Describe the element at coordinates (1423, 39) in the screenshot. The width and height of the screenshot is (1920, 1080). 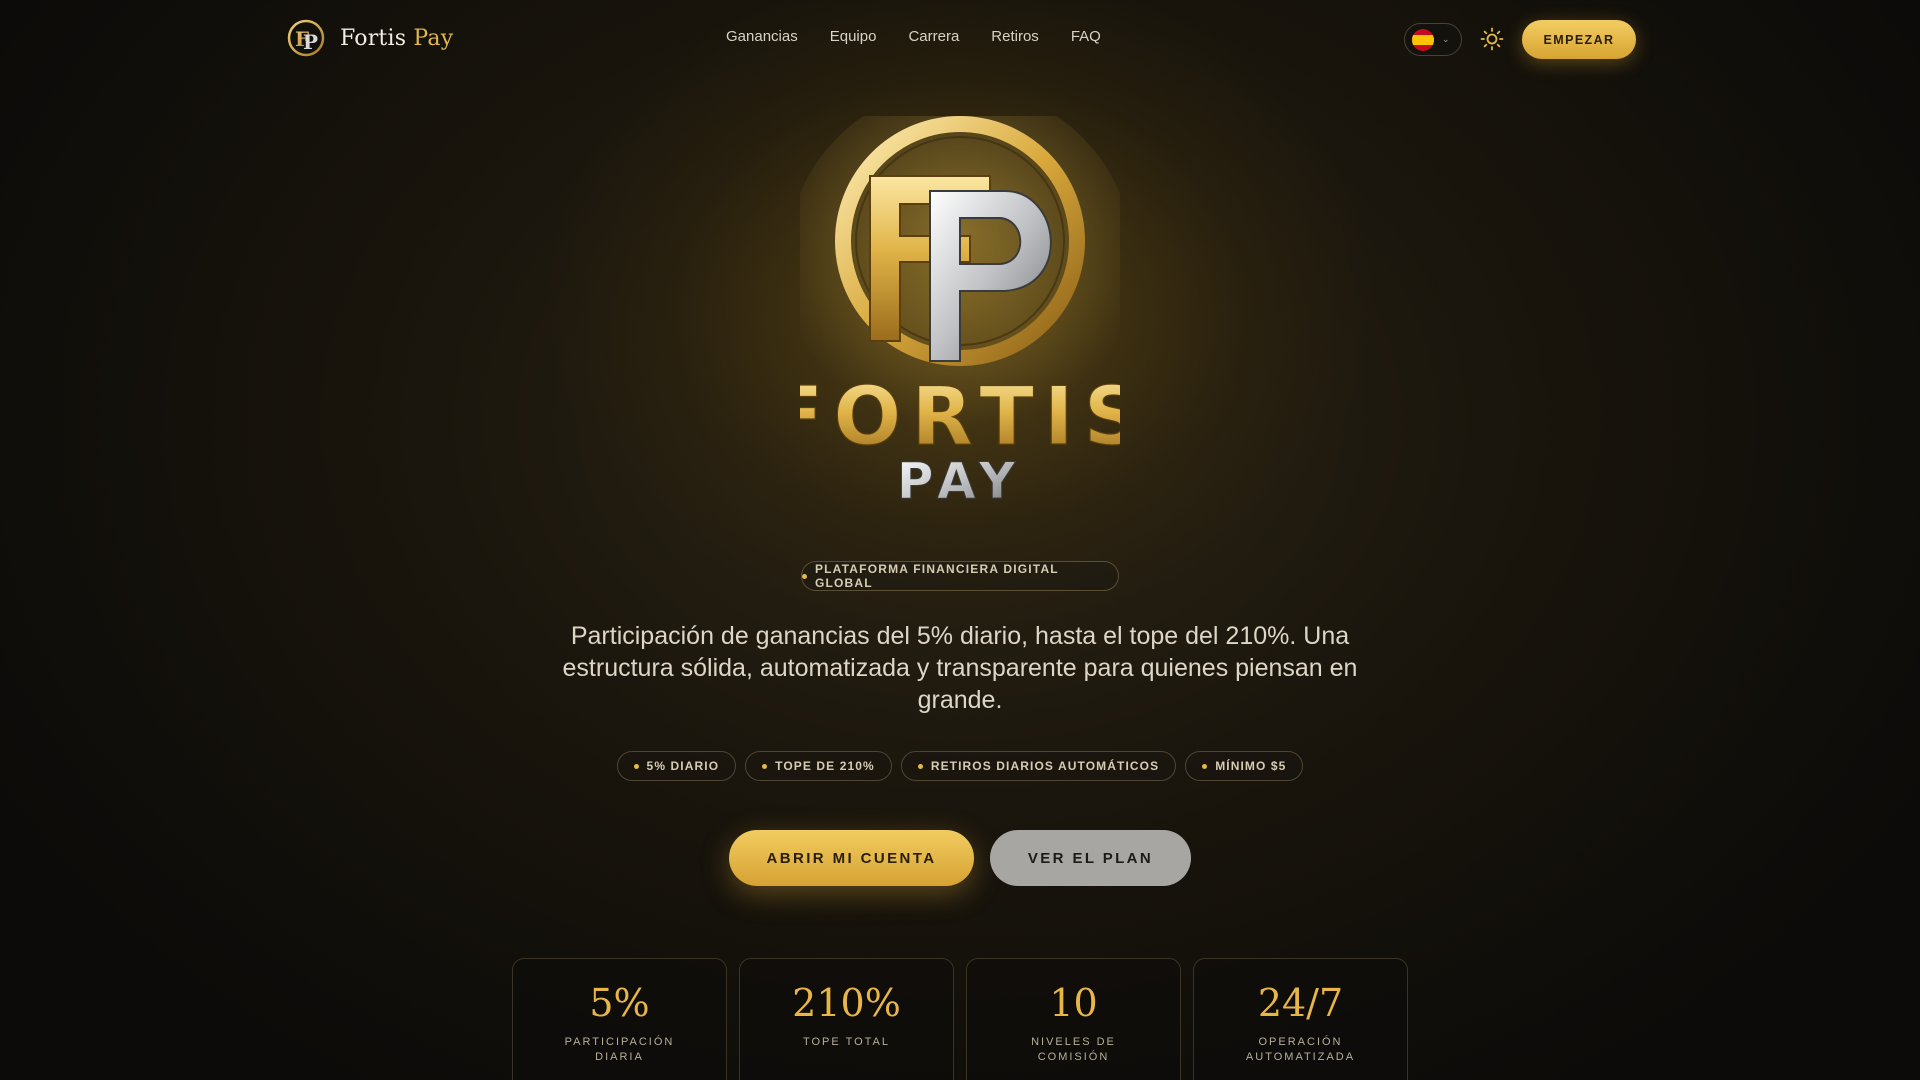
I see `spain-flag-icon` at that location.